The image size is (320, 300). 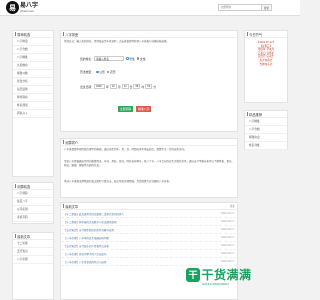 What do you see at coordinates (99, 86) in the screenshot?
I see `year-select: 2000` at bounding box center [99, 86].